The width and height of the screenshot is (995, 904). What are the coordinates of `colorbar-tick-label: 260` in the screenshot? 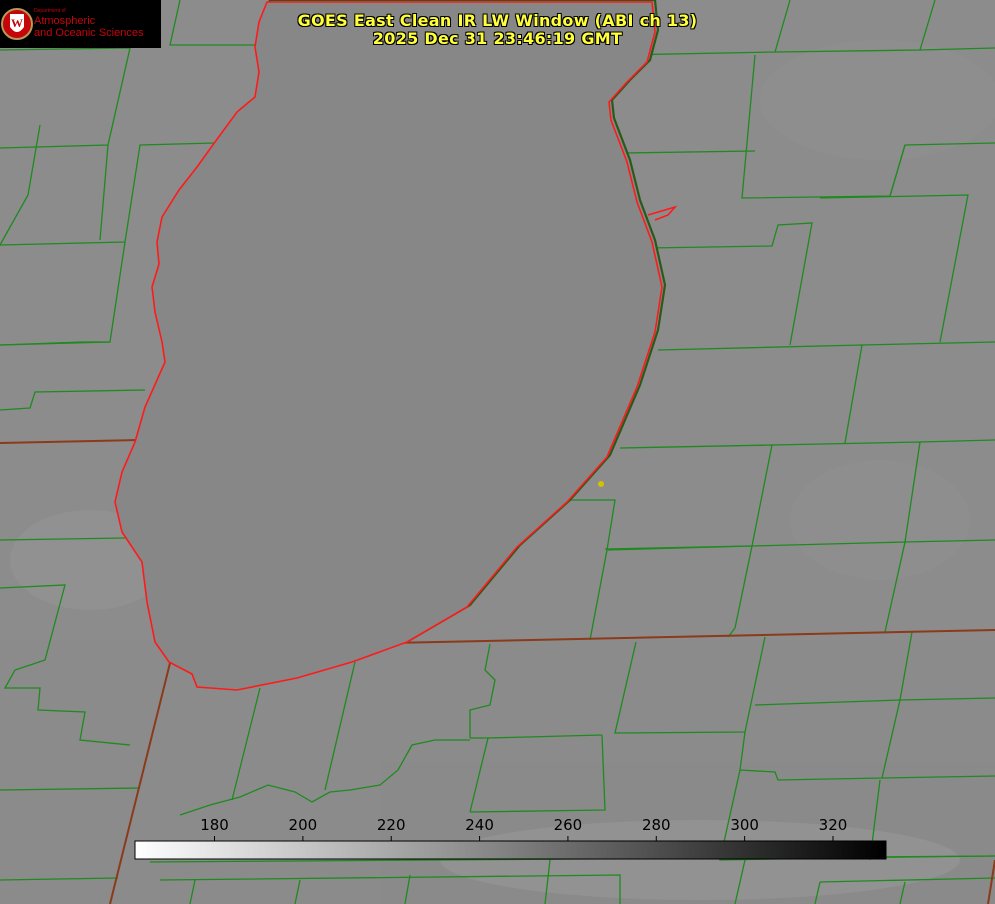 It's located at (568, 825).